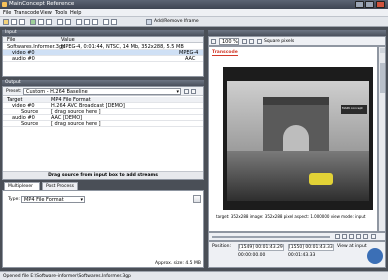 Image resolution: width=388 pixels, height=280 pixels. Describe the element at coordinates (375, 256) in the screenshot. I see `mainconcept-logo` at that location.